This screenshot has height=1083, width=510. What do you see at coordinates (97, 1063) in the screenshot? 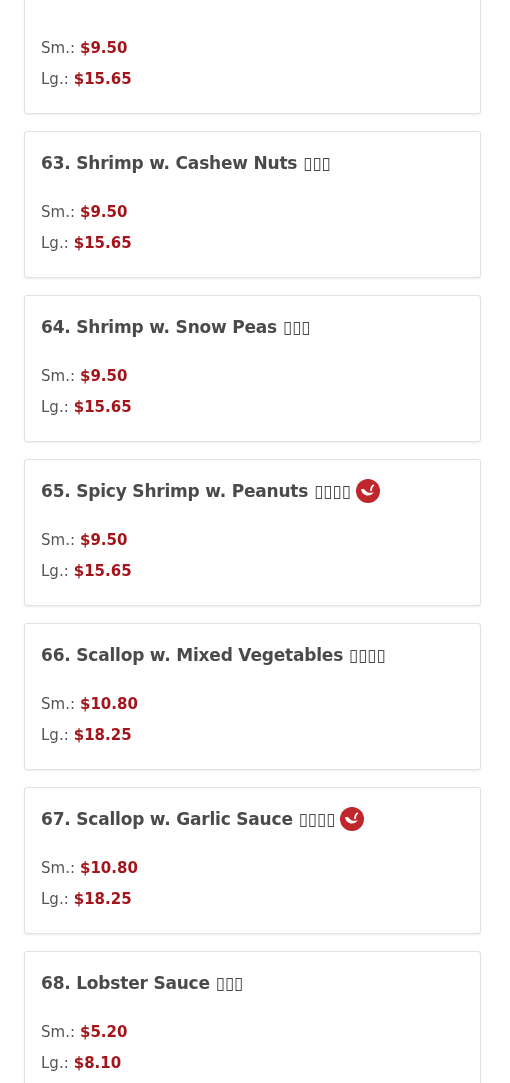
I see `price: $8.10` at bounding box center [97, 1063].